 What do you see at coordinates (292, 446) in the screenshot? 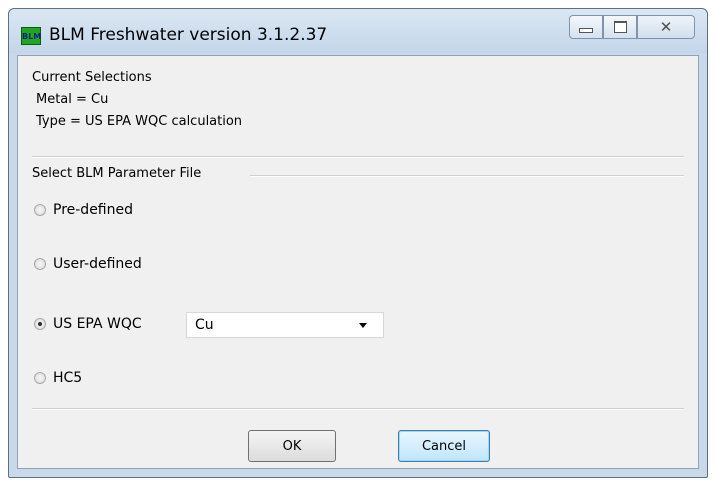
I see `ok-button: OK` at bounding box center [292, 446].